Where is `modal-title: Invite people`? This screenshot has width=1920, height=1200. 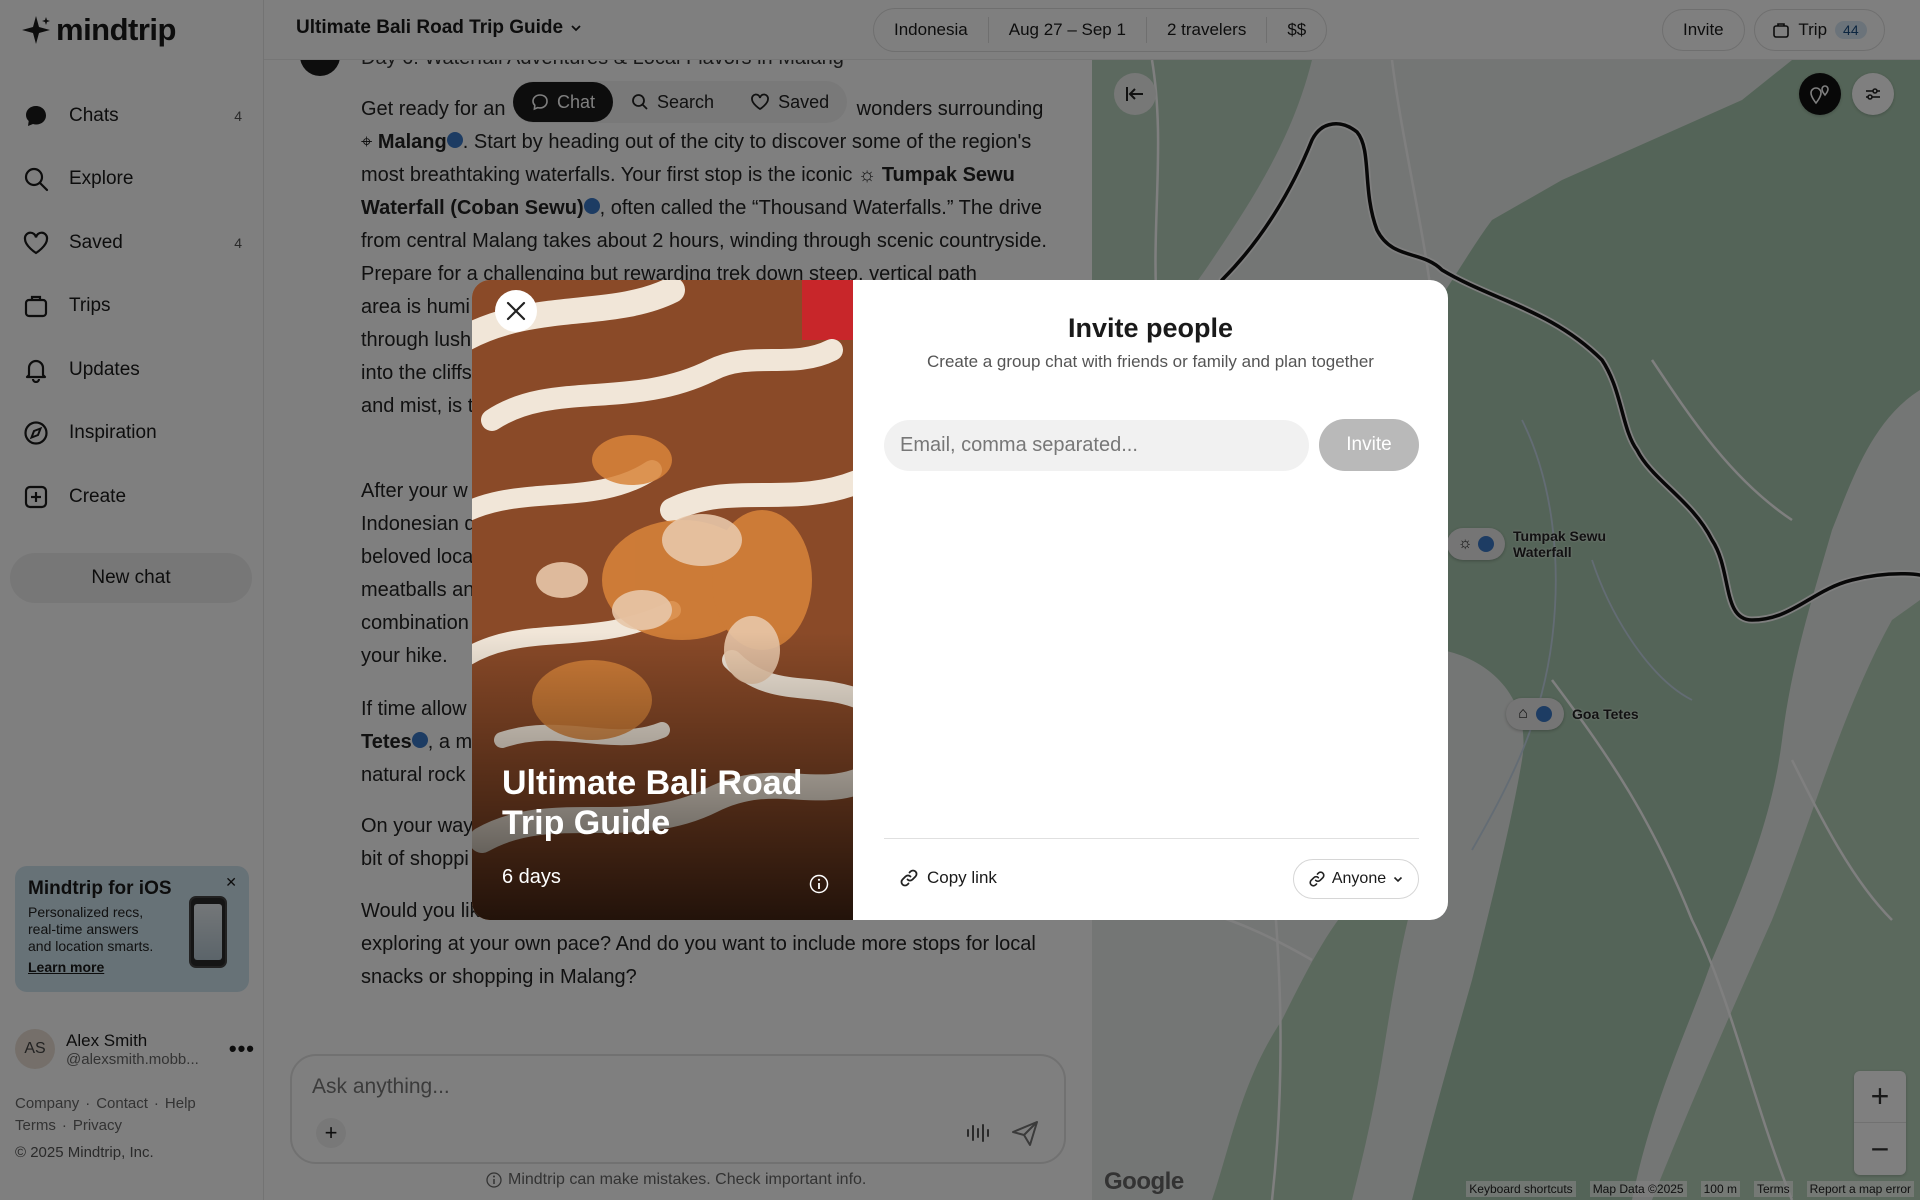 modal-title: Invite people is located at coordinates (1150, 328).